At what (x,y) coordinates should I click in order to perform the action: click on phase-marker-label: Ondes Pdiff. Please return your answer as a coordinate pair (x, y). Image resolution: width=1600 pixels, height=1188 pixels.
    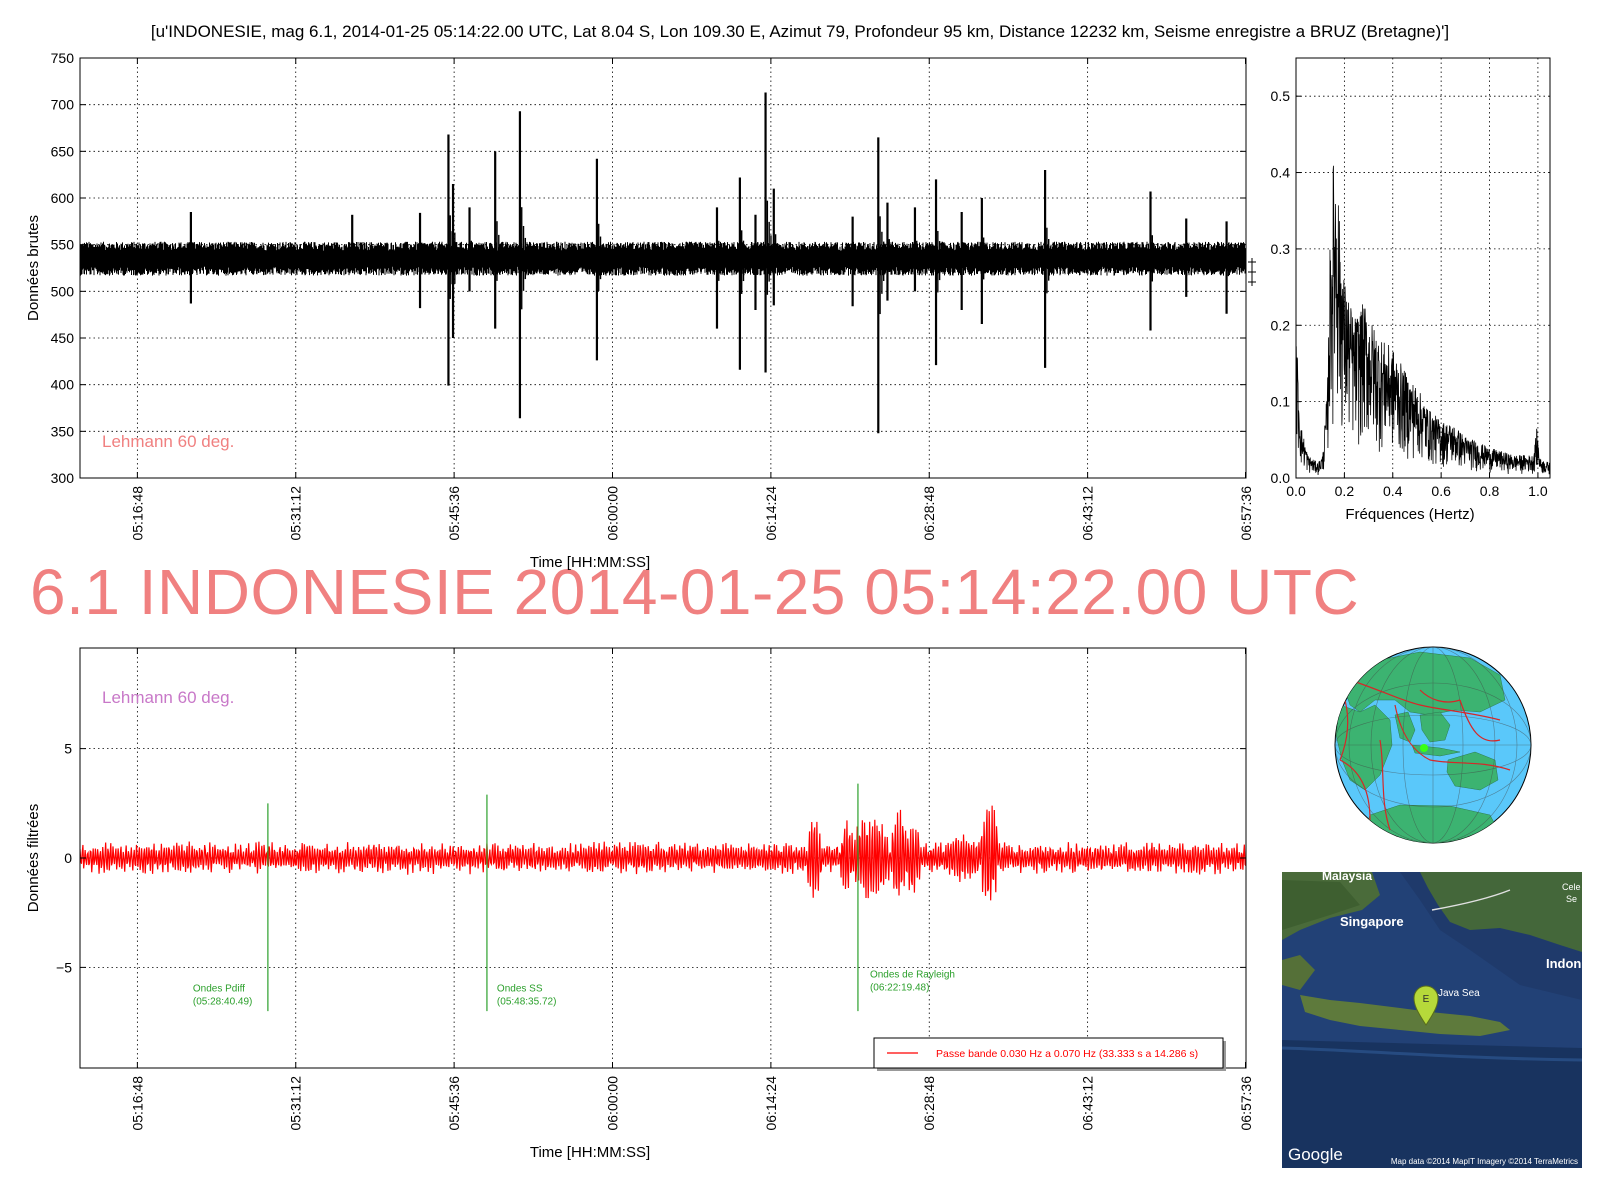
    Looking at the image, I should click on (219, 988).